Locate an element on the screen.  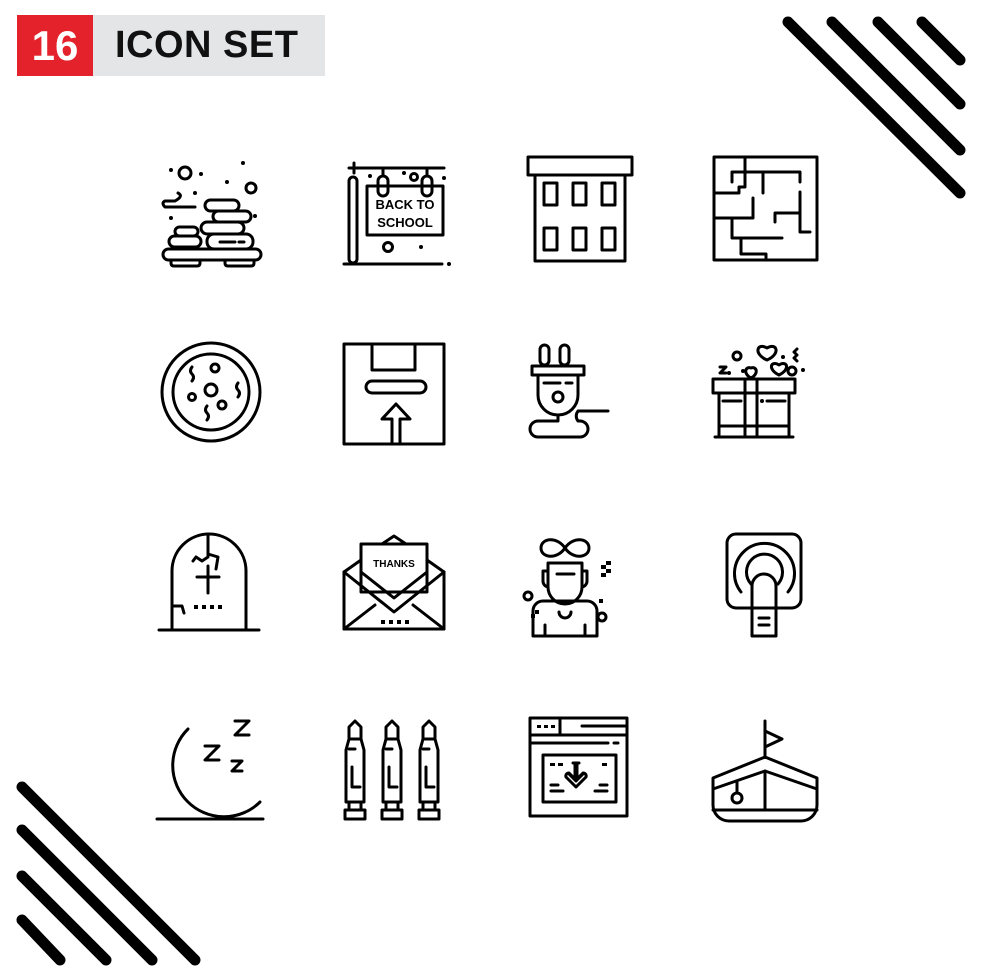
touch-button-icon is located at coordinates (768, 585).